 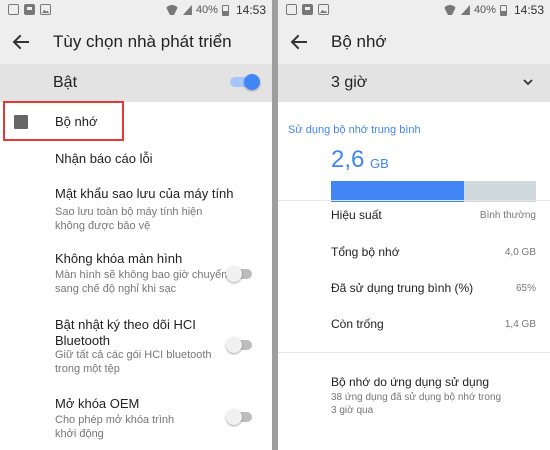 What do you see at coordinates (349, 82) in the screenshot?
I see `period-selected: 3 giờ` at bounding box center [349, 82].